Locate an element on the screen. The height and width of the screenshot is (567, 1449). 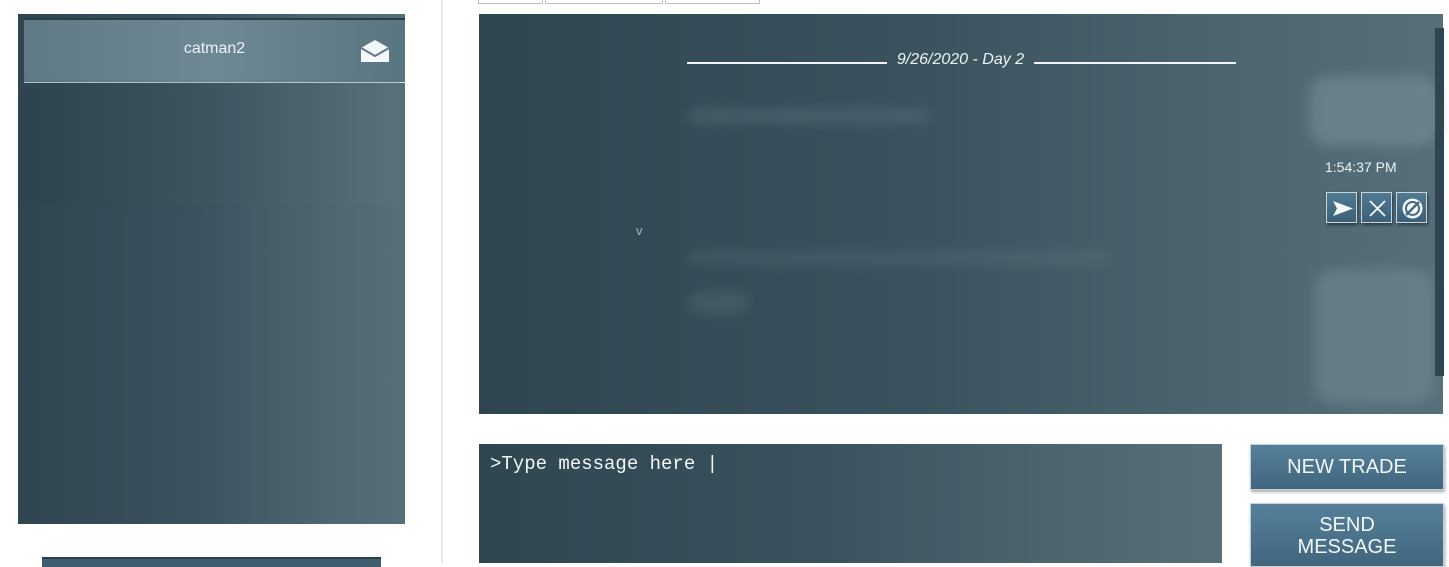
send-message-button: SEND MESSAGE is located at coordinates (1347, 535).